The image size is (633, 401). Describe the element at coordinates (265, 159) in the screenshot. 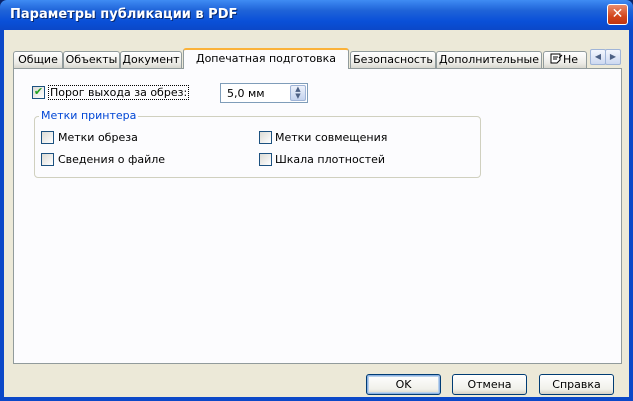

I see `density-scale-checkbox` at that location.